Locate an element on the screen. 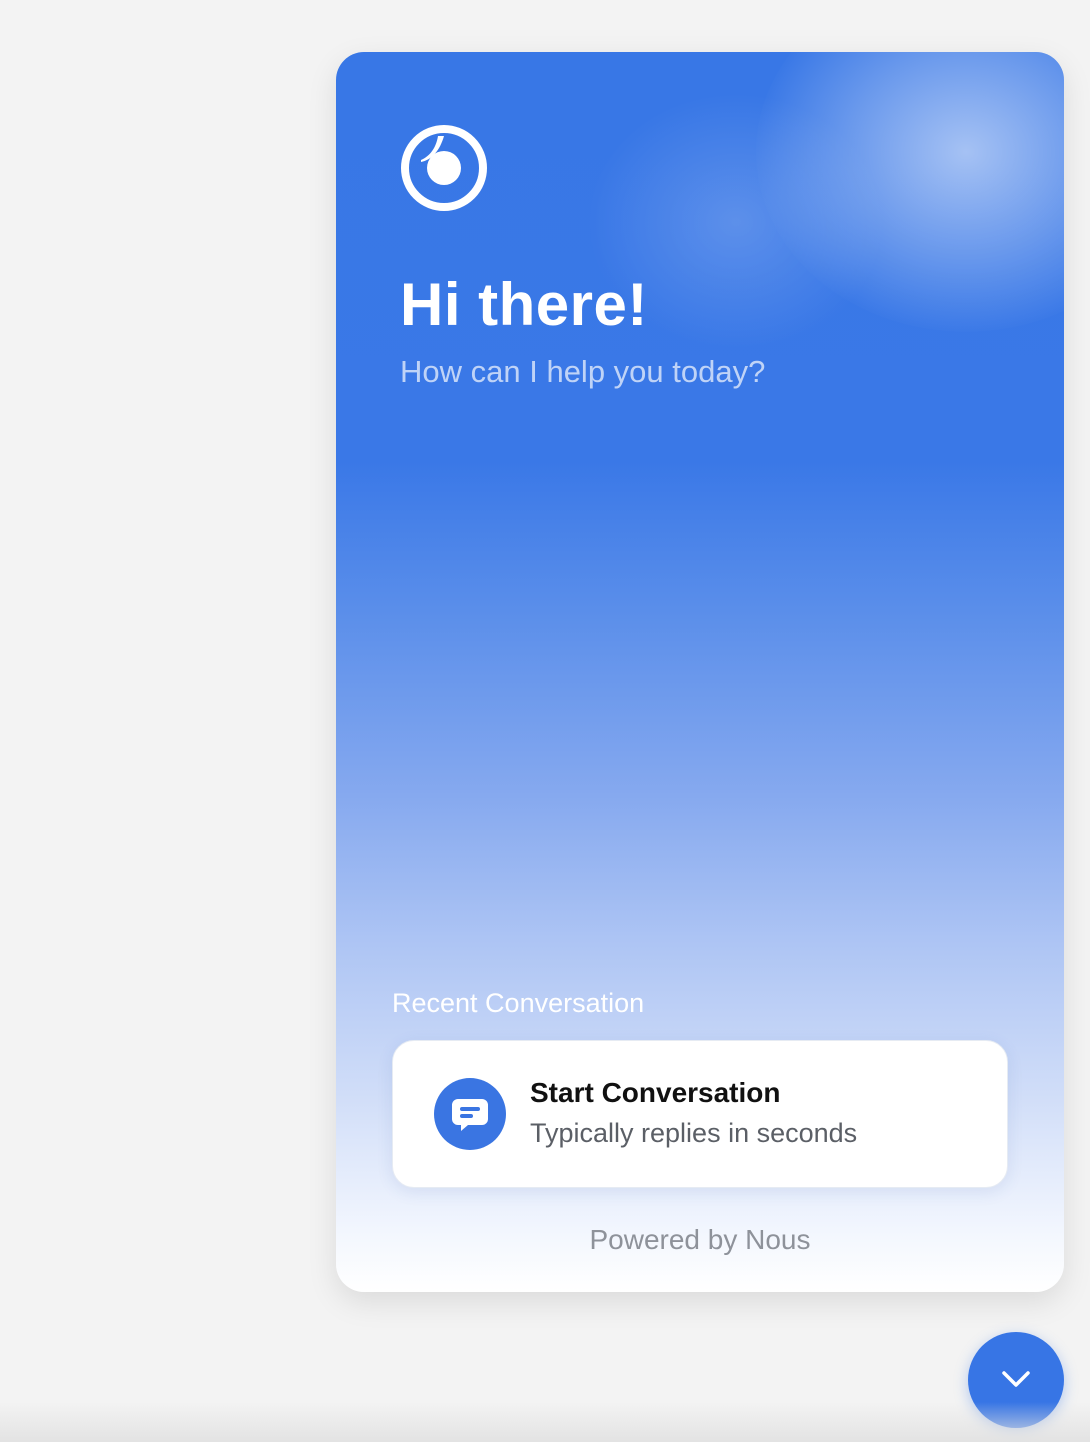 The width and height of the screenshot is (1090, 1442). recent-conversation-label: Recent Conversation is located at coordinates (518, 1003).